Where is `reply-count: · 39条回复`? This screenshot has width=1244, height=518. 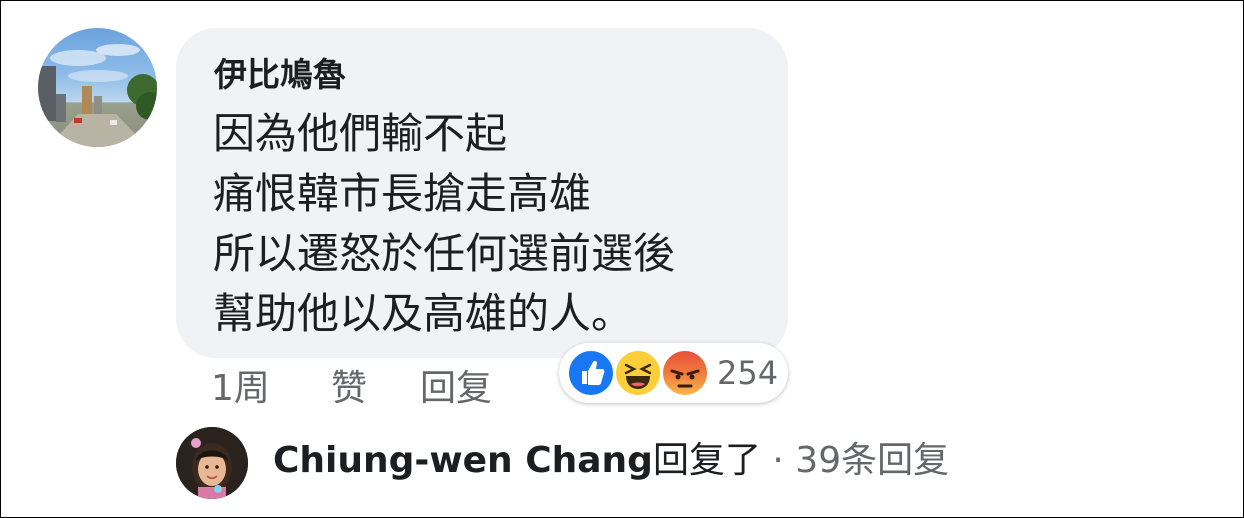 reply-count: · 39条回复 is located at coordinates (855, 460).